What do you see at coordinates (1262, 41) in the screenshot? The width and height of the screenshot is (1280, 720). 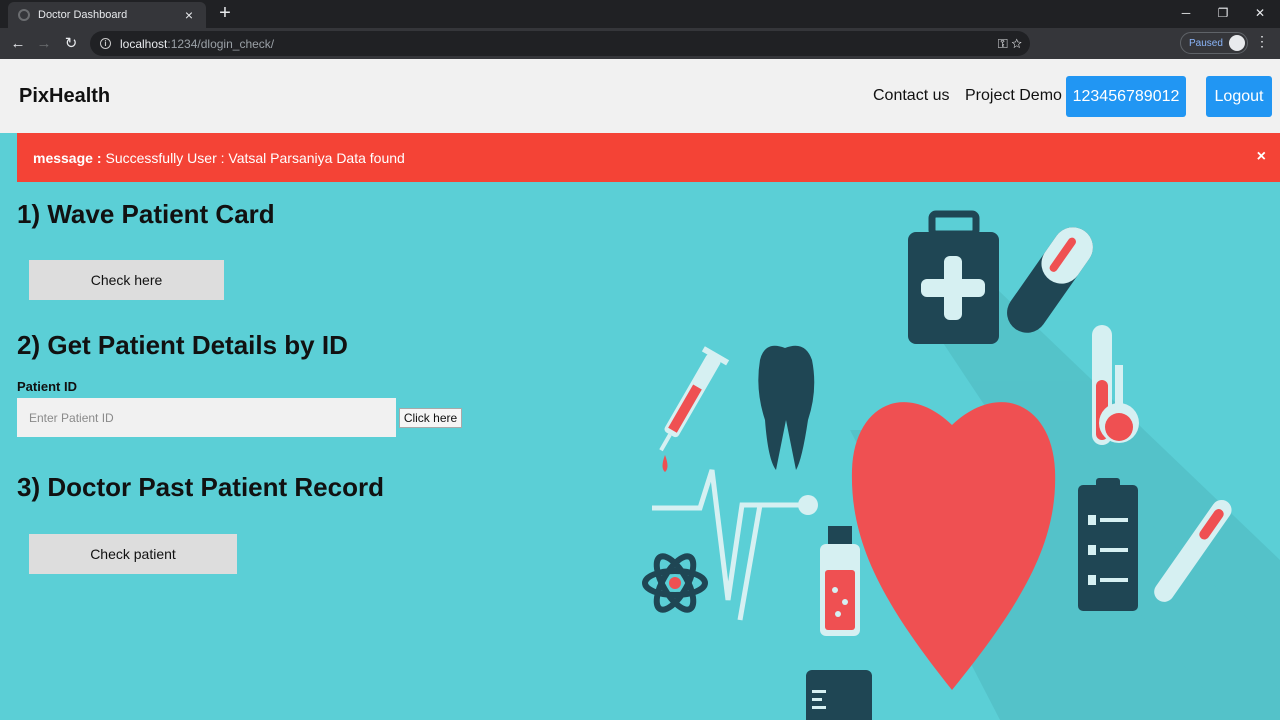 I see `menu-icon: ⋮` at bounding box center [1262, 41].